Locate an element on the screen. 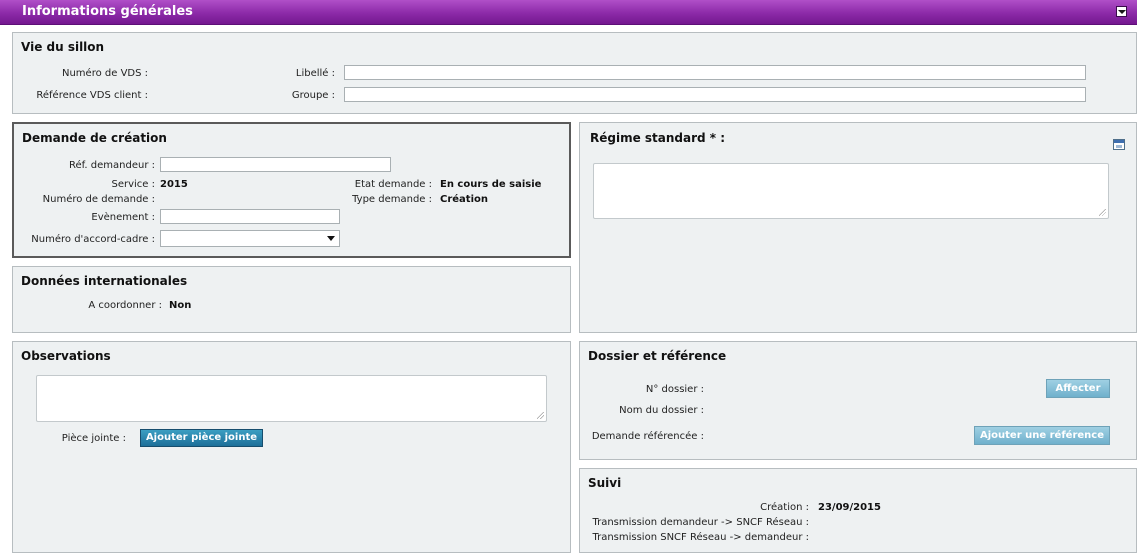 The image size is (1137, 556). demande-referencee-label: Demande référencée : is located at coordinates (647, 436).